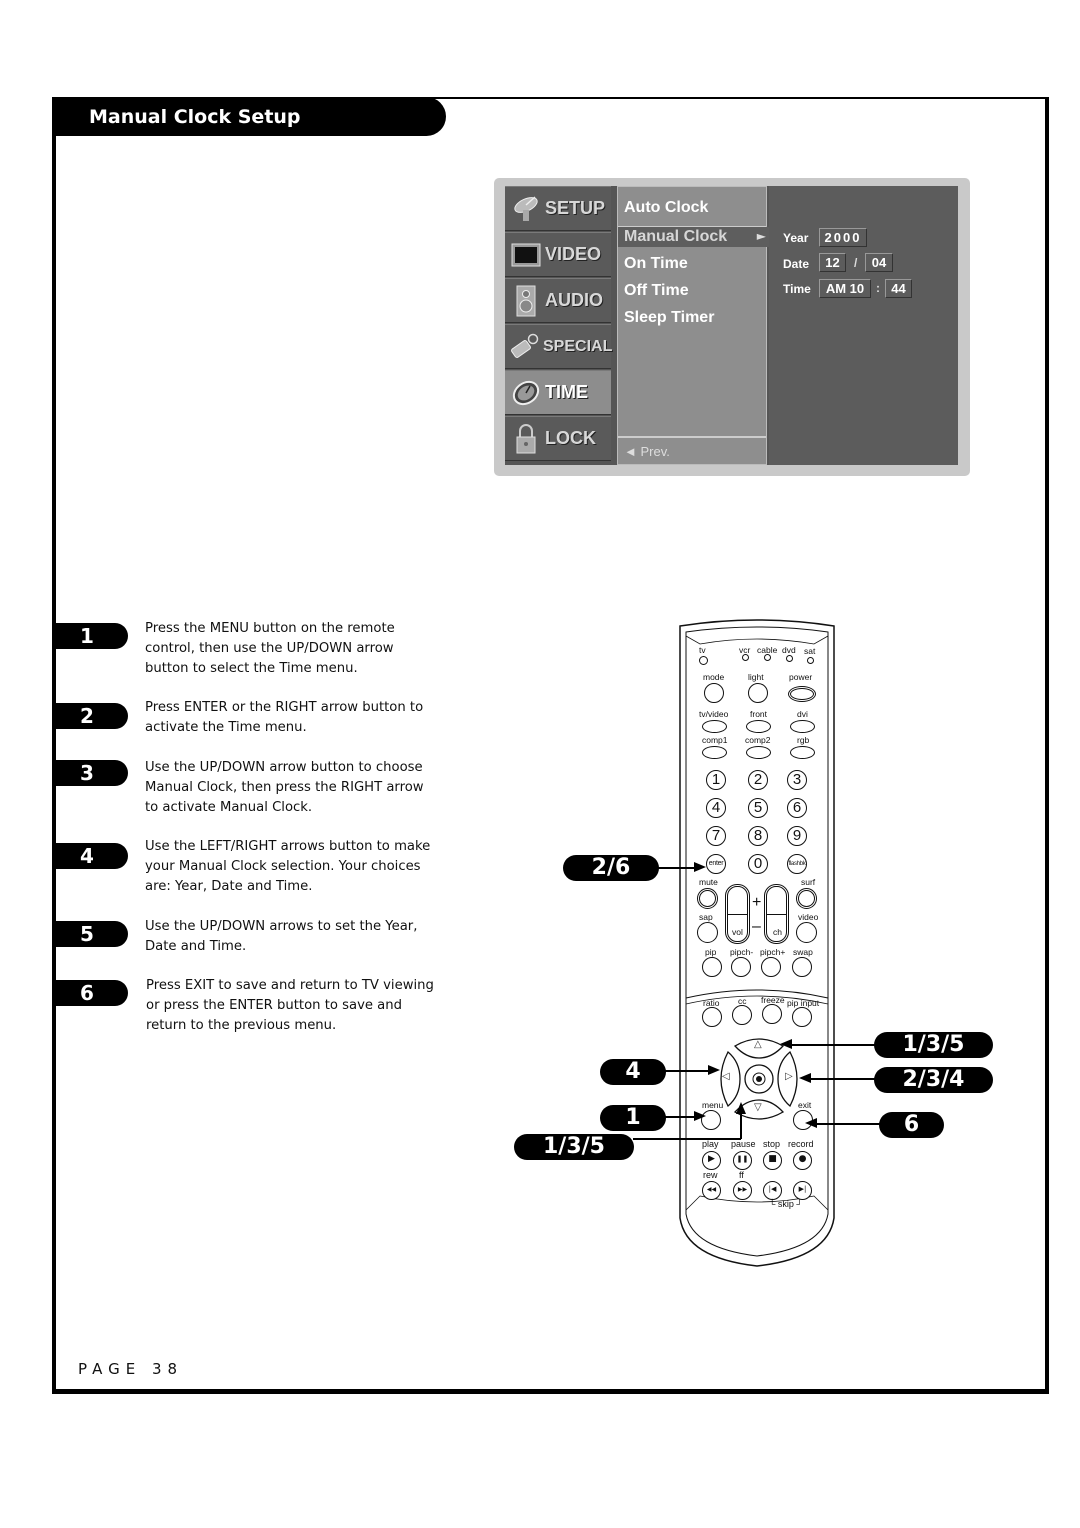 The image size is (1080, 1528). I want to click on category-special: SPECIAL, so click(558, 346).